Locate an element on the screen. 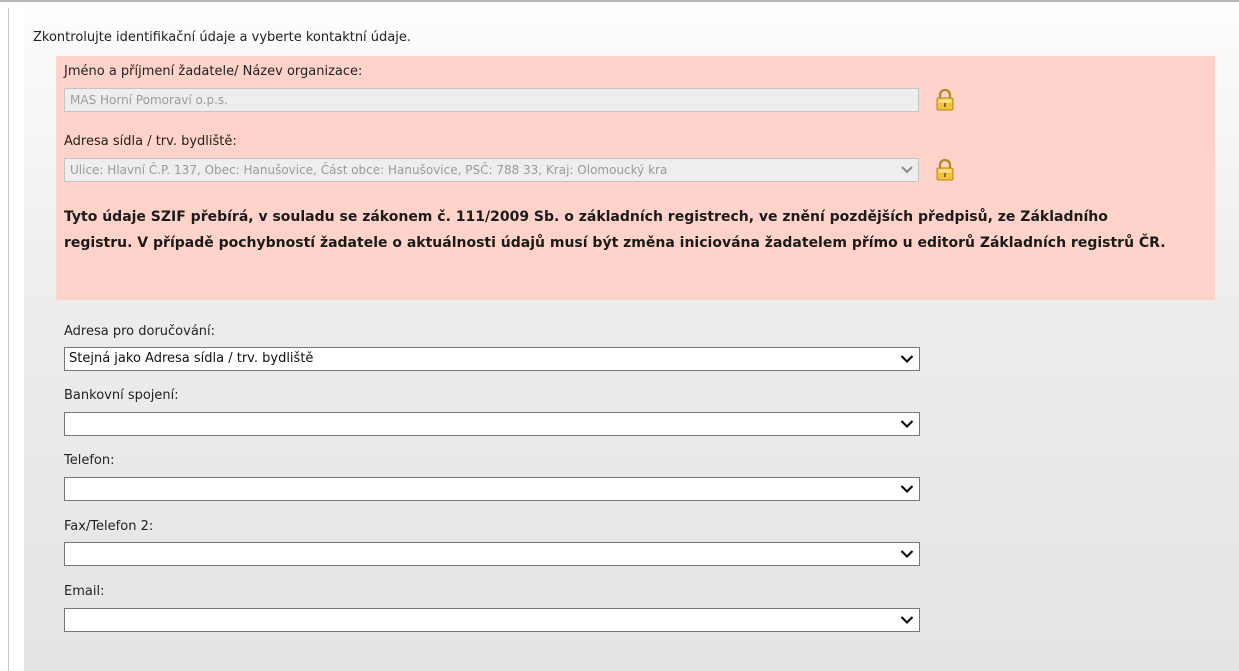 The height and width of the screenshot is (671, 1239). email-label: Email: is located at coordinates (84, 591).